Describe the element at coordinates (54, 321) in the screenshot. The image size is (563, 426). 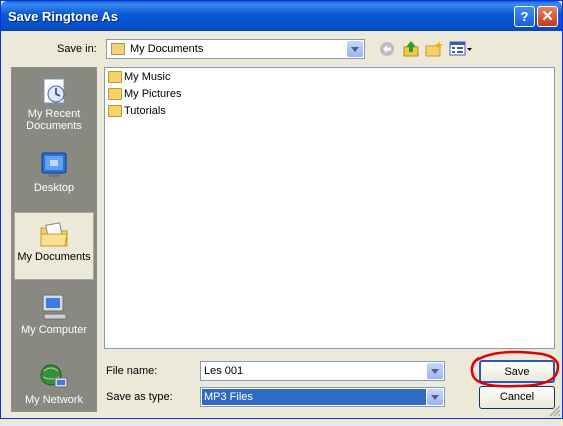
I see `place-my-computer: My Computer` at that location.